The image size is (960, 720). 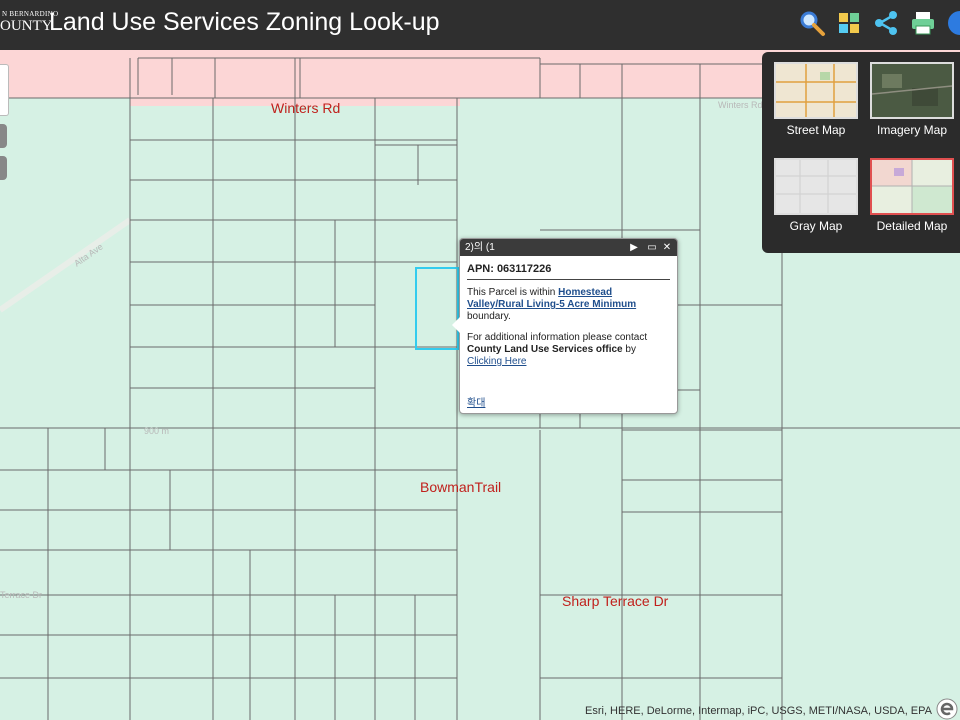 I want to click on basemap-label-terrace: Terrace Dr, so click(x=21, y=595).